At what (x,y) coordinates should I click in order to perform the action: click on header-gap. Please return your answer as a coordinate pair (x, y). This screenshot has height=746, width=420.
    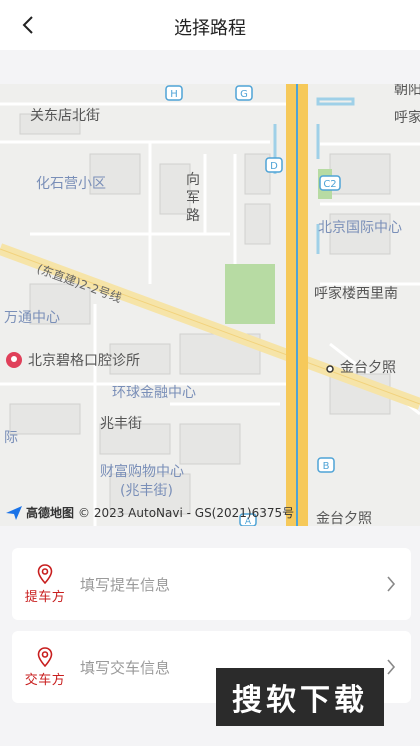
    Looking at the image, I should click on (210, 67).